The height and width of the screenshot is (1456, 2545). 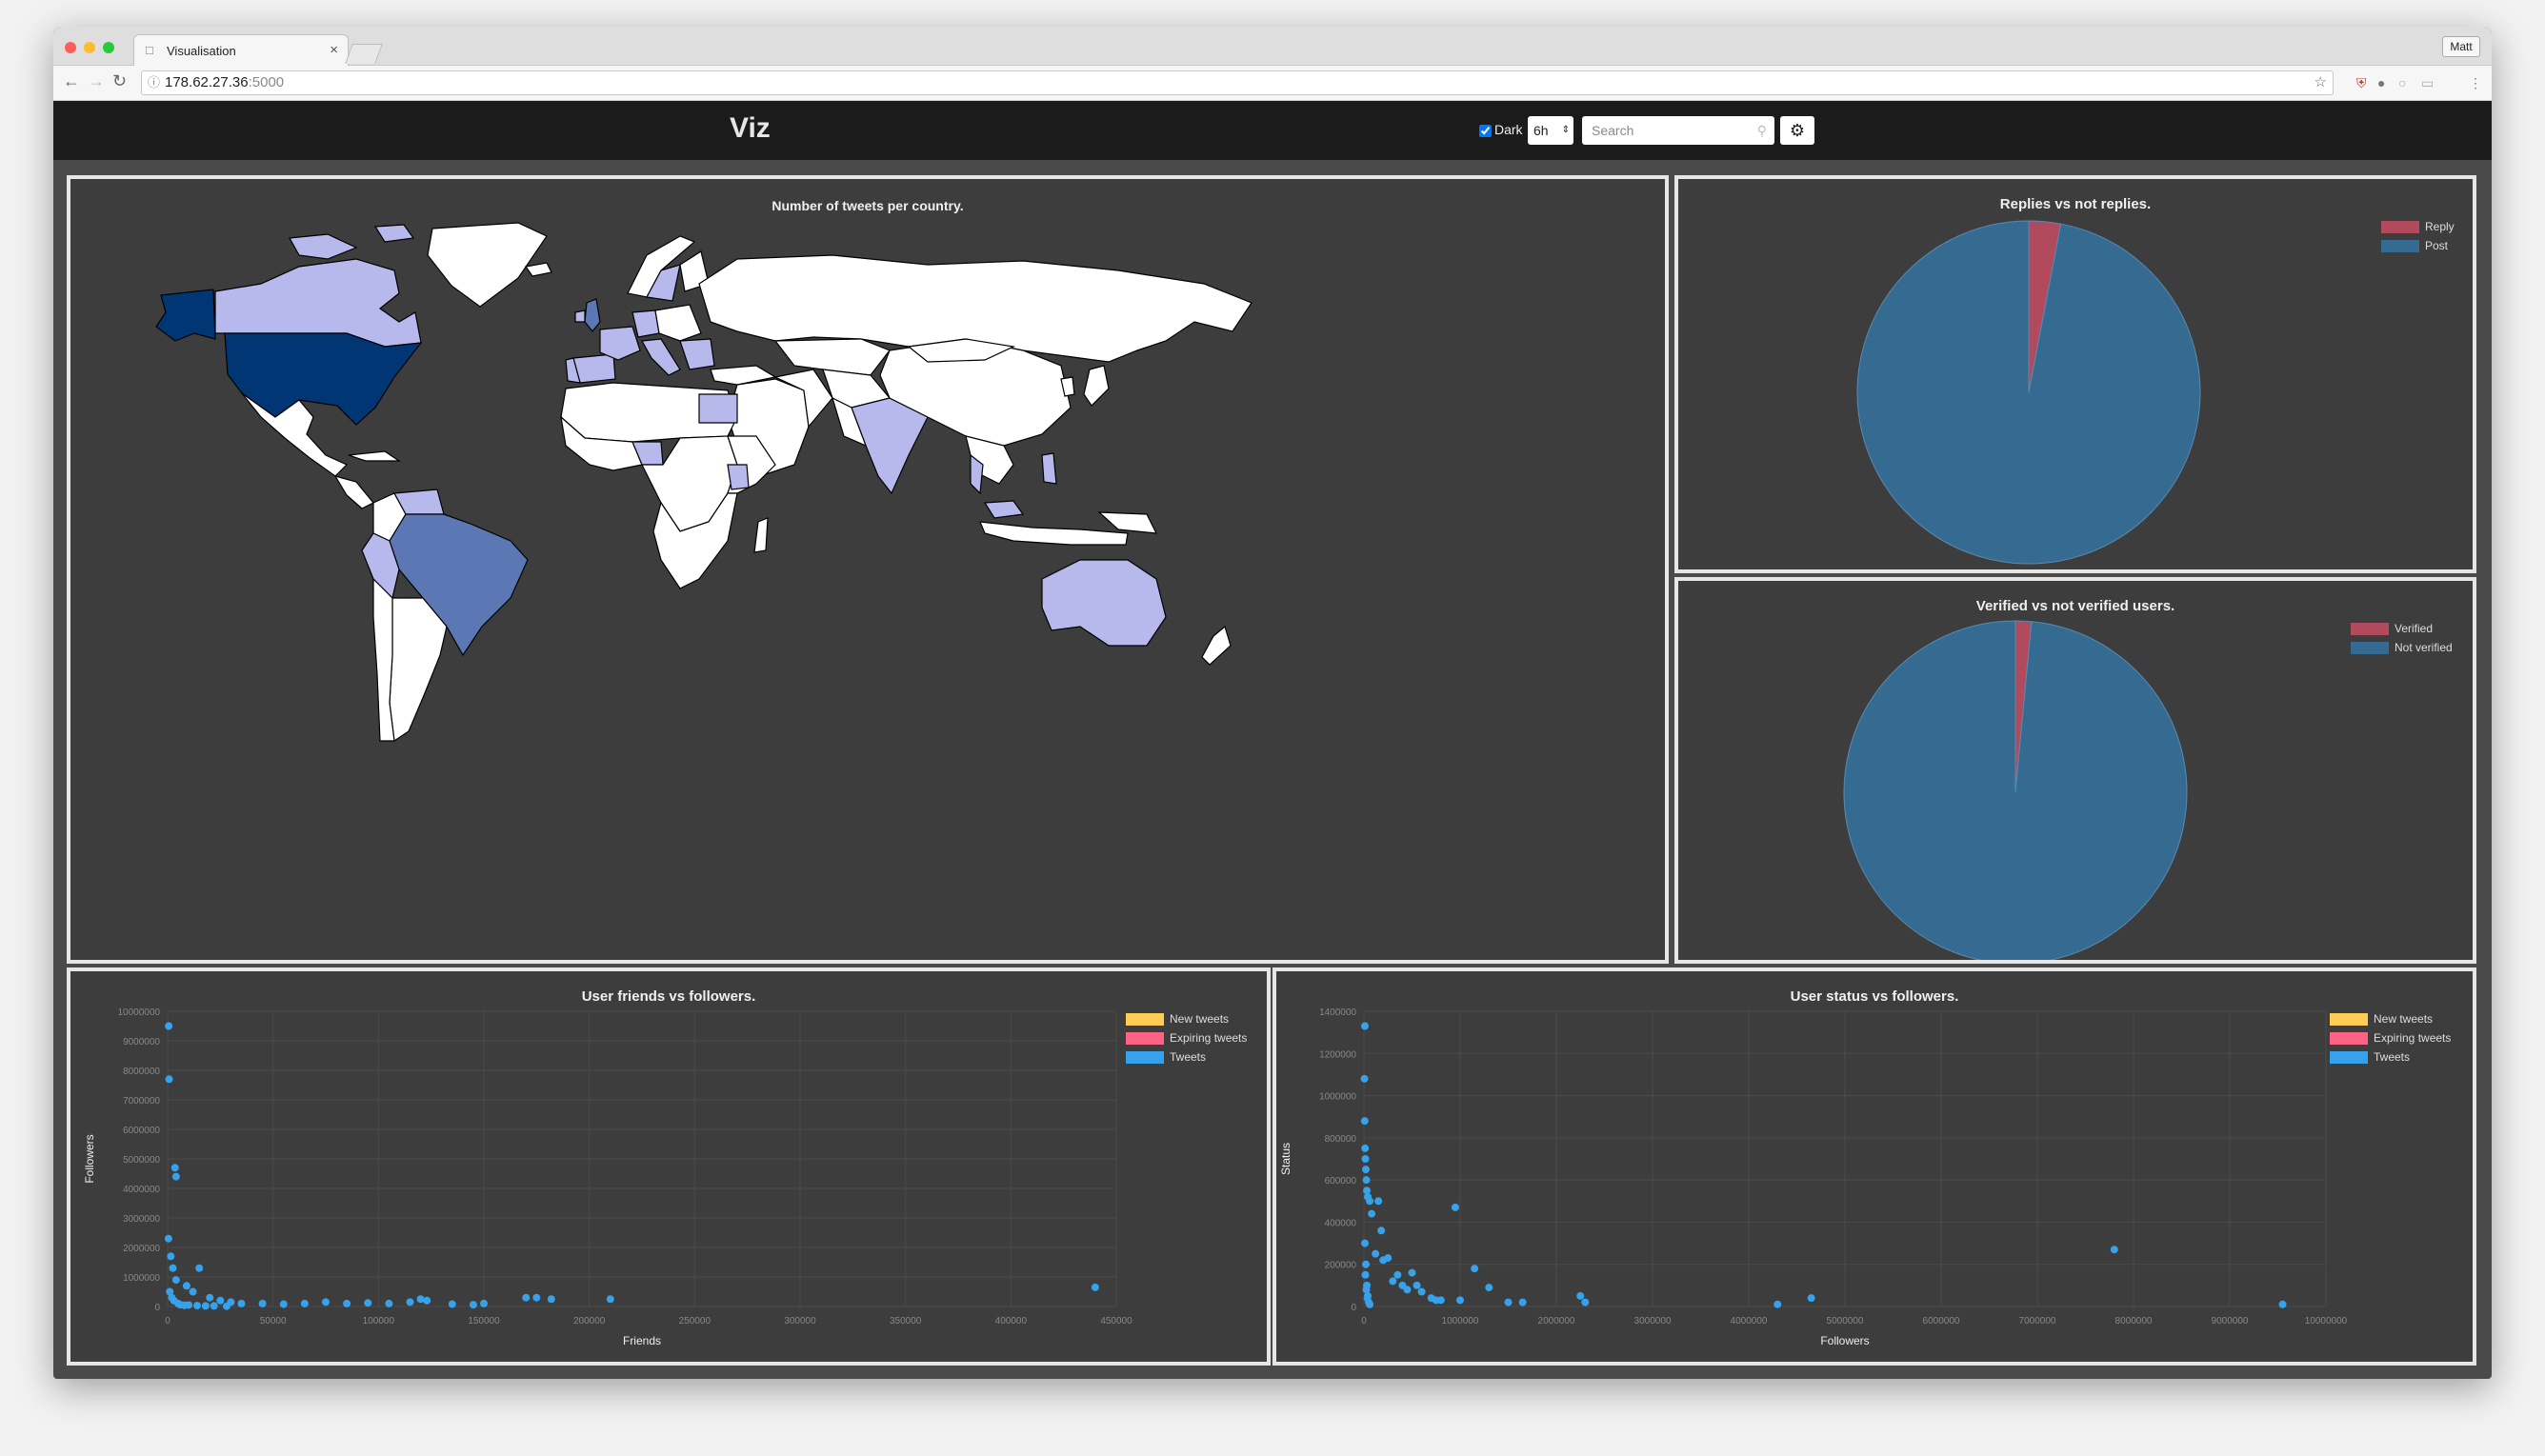 What do you see at coordinates (1049, 469) in the screenshot?
I see `country-philippines` at bounding box center [1049, 469].